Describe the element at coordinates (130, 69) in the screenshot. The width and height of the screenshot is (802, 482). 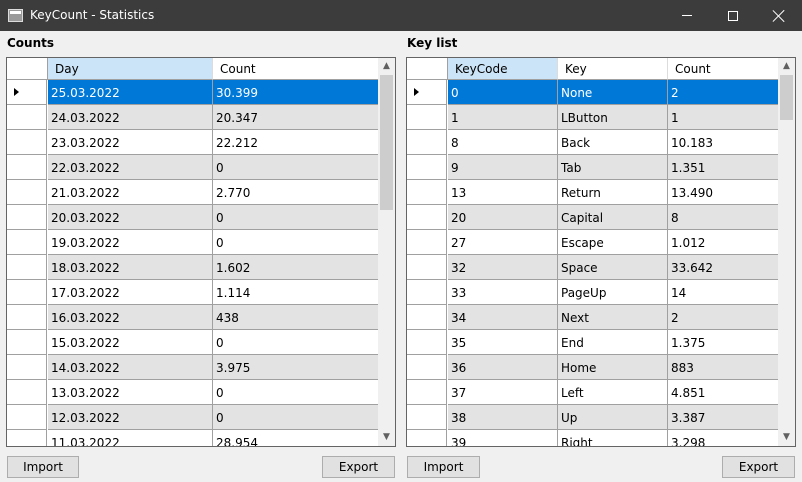
I see `counts-col-day: Day` at that location.